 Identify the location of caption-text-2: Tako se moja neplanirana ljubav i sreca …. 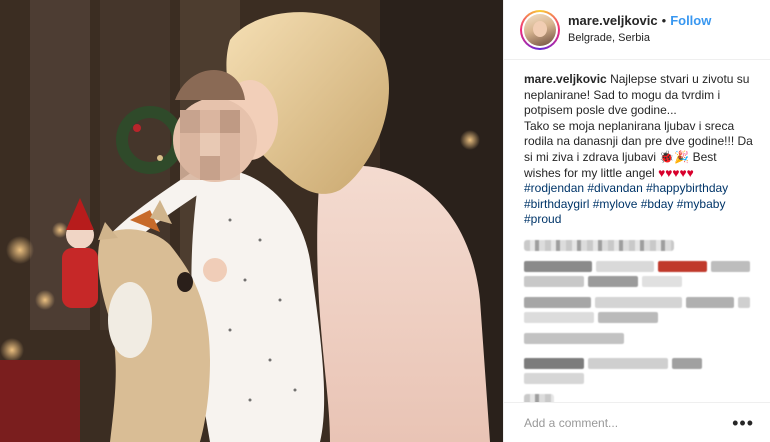
(638, 141).